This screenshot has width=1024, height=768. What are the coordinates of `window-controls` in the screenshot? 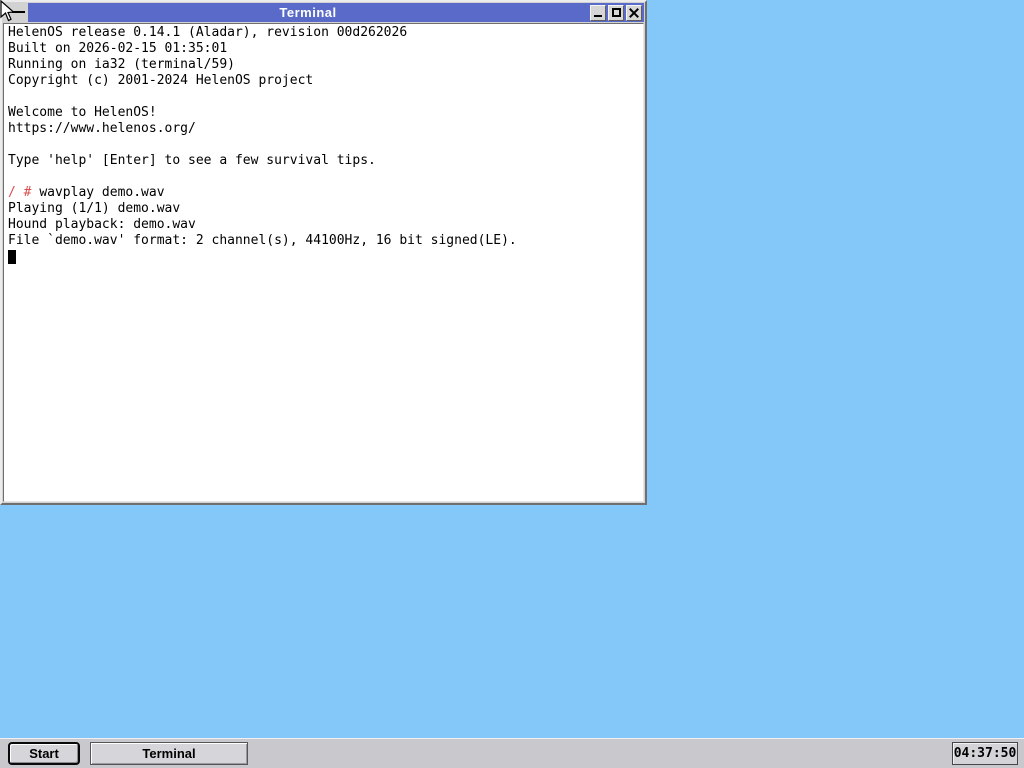 It's located at (616, 12).